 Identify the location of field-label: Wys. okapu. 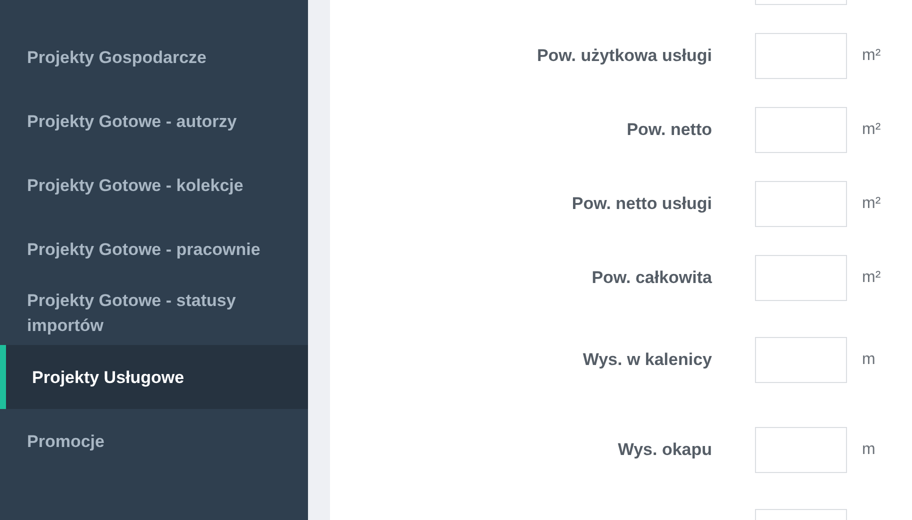
(664, 450).